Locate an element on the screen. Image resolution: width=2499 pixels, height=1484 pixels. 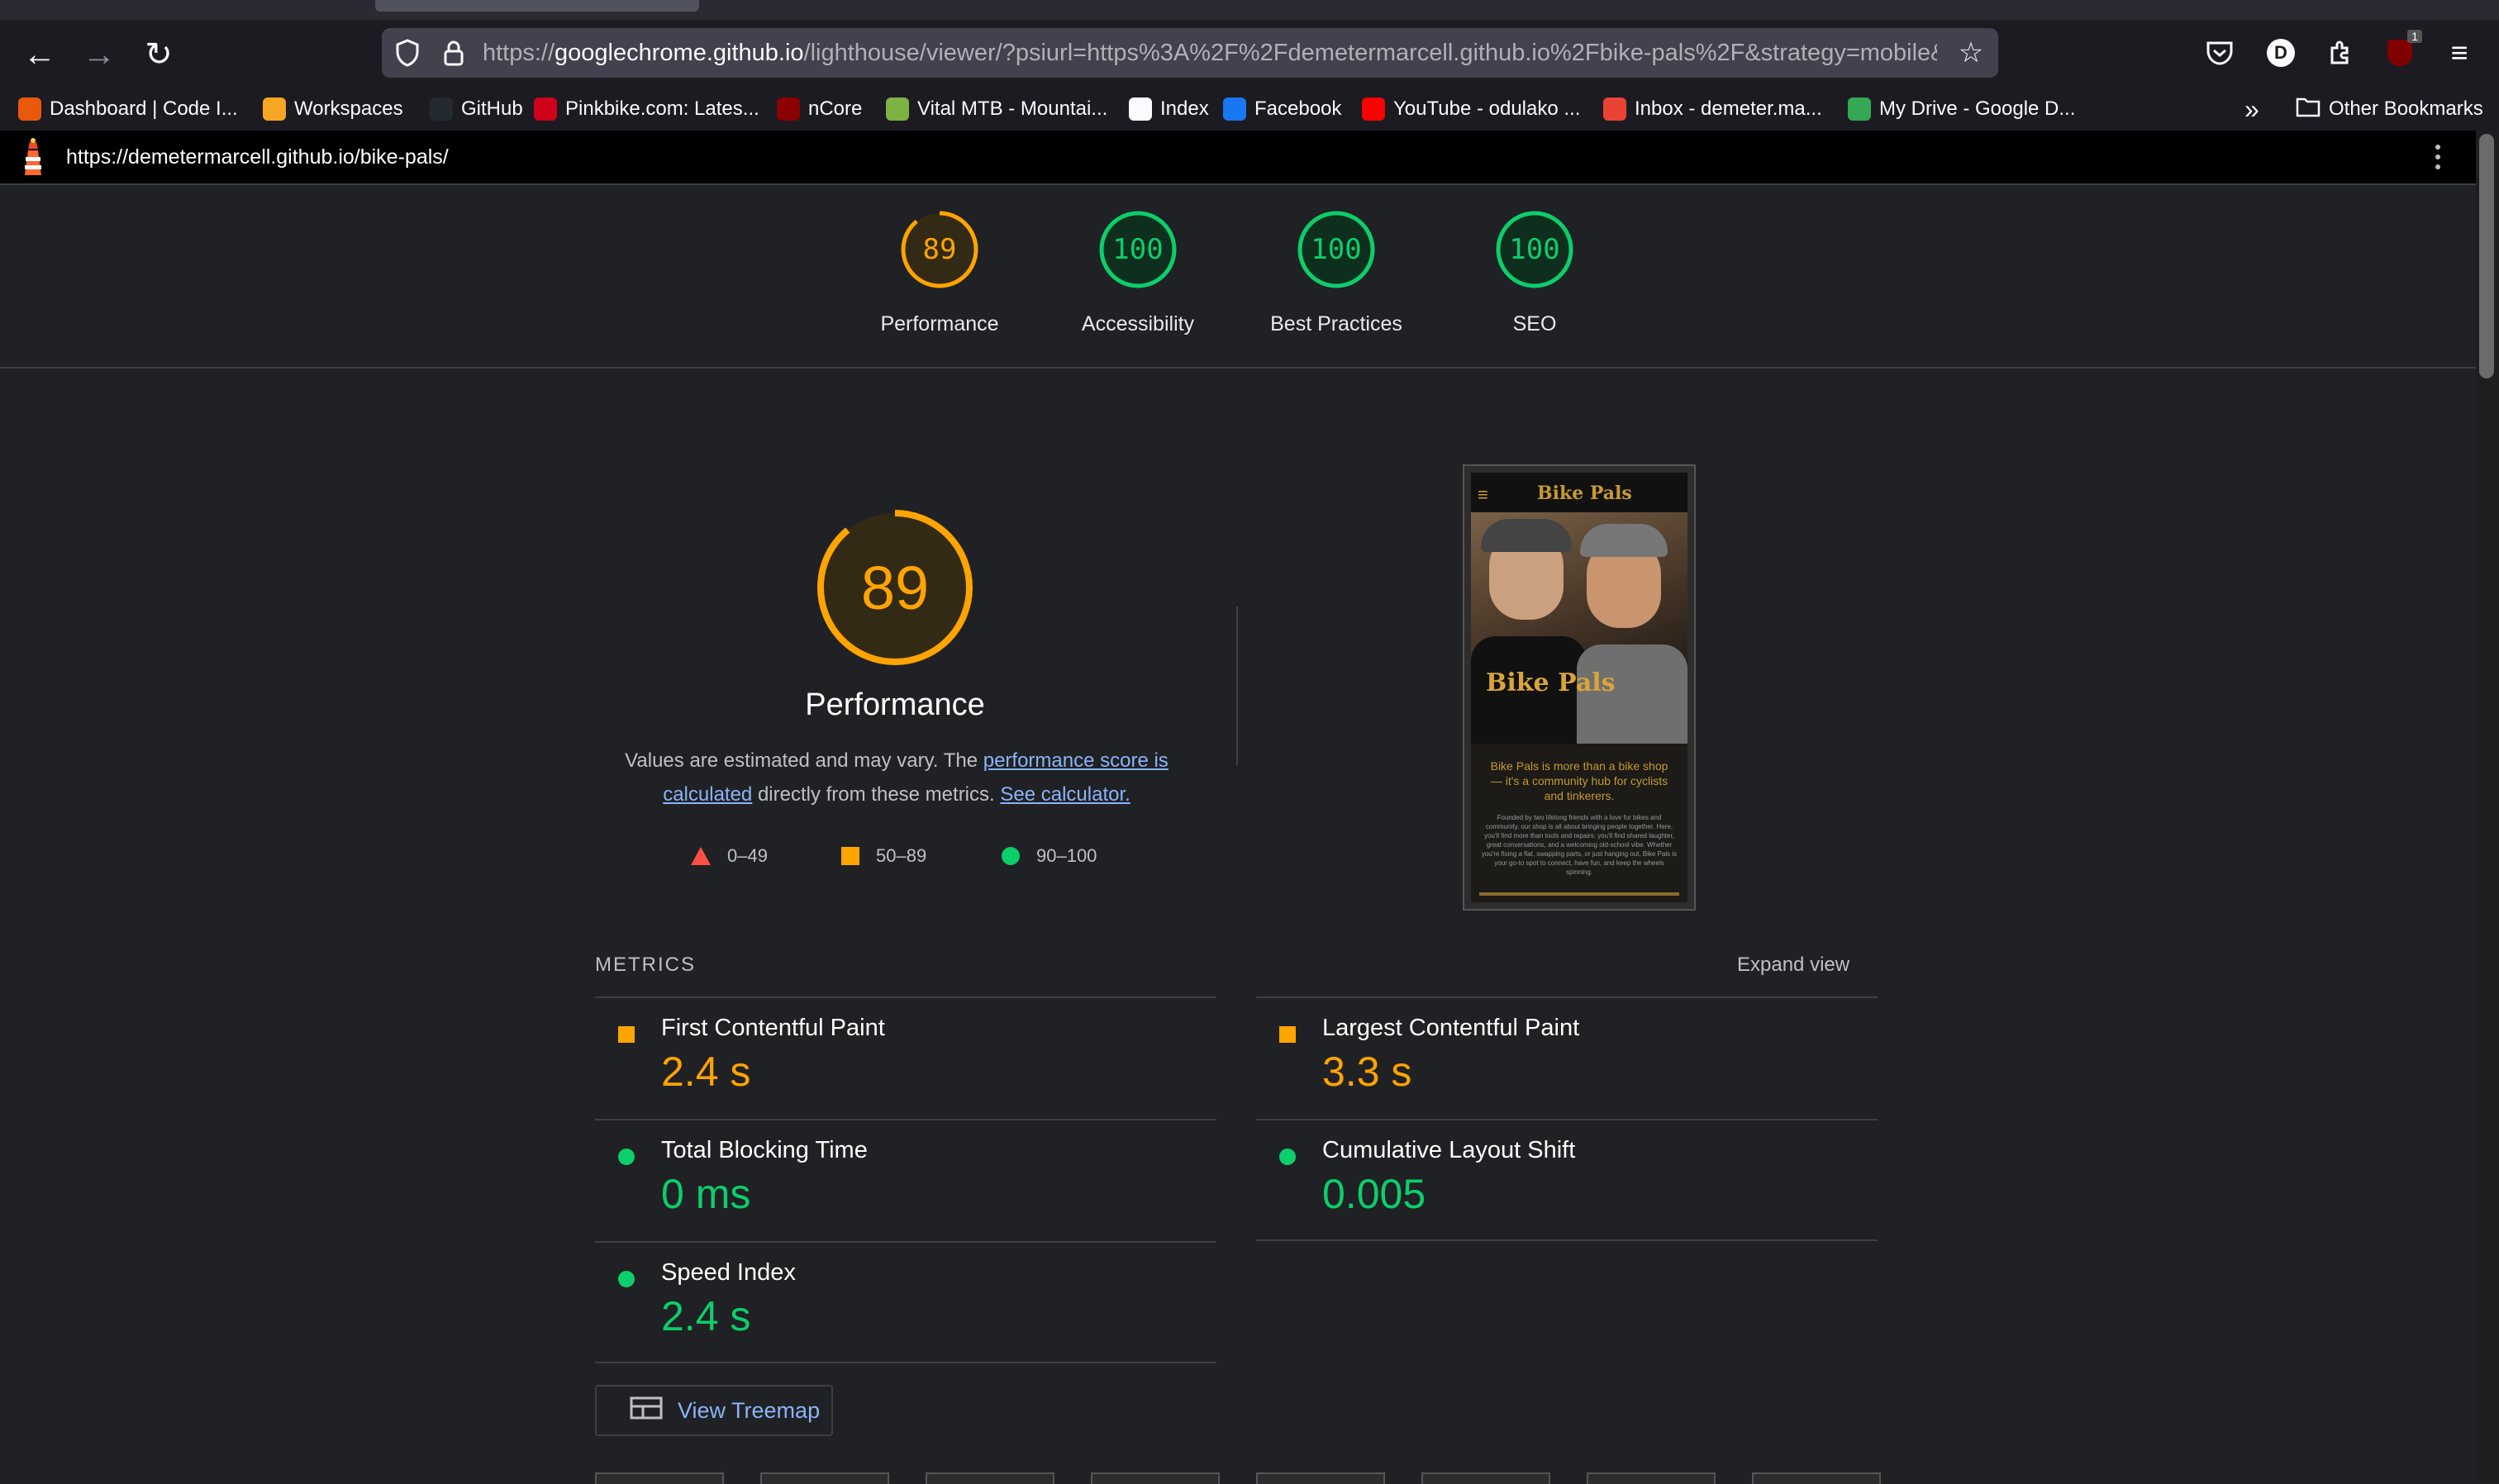
legend-fail: 0–49 is located at coordinates (729, 856).